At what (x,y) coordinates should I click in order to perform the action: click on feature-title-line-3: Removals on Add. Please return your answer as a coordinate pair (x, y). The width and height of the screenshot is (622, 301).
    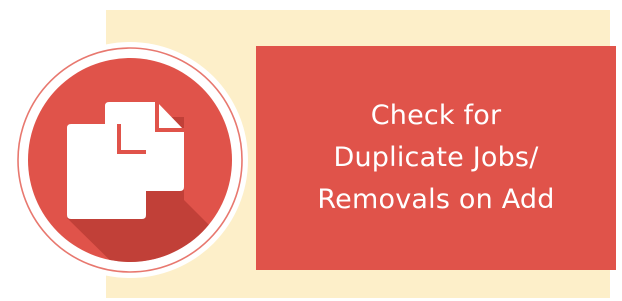
    Looking at the image, I should click on (436, 199).